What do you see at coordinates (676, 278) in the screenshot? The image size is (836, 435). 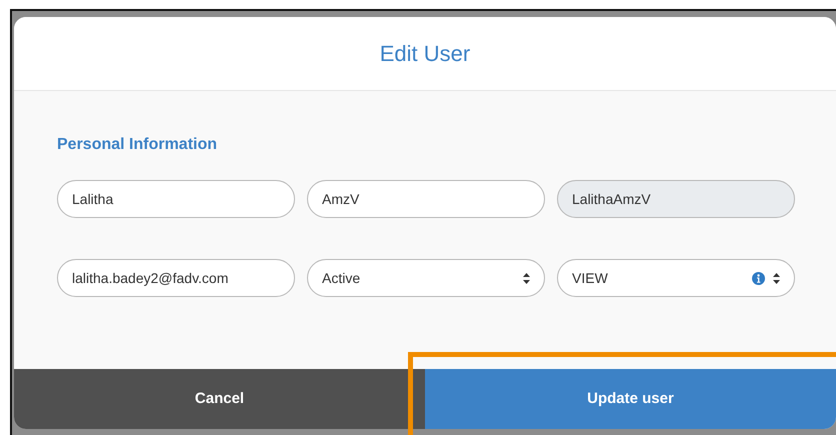 I see `select-field: VIEW` at bounding box center [676, 278].